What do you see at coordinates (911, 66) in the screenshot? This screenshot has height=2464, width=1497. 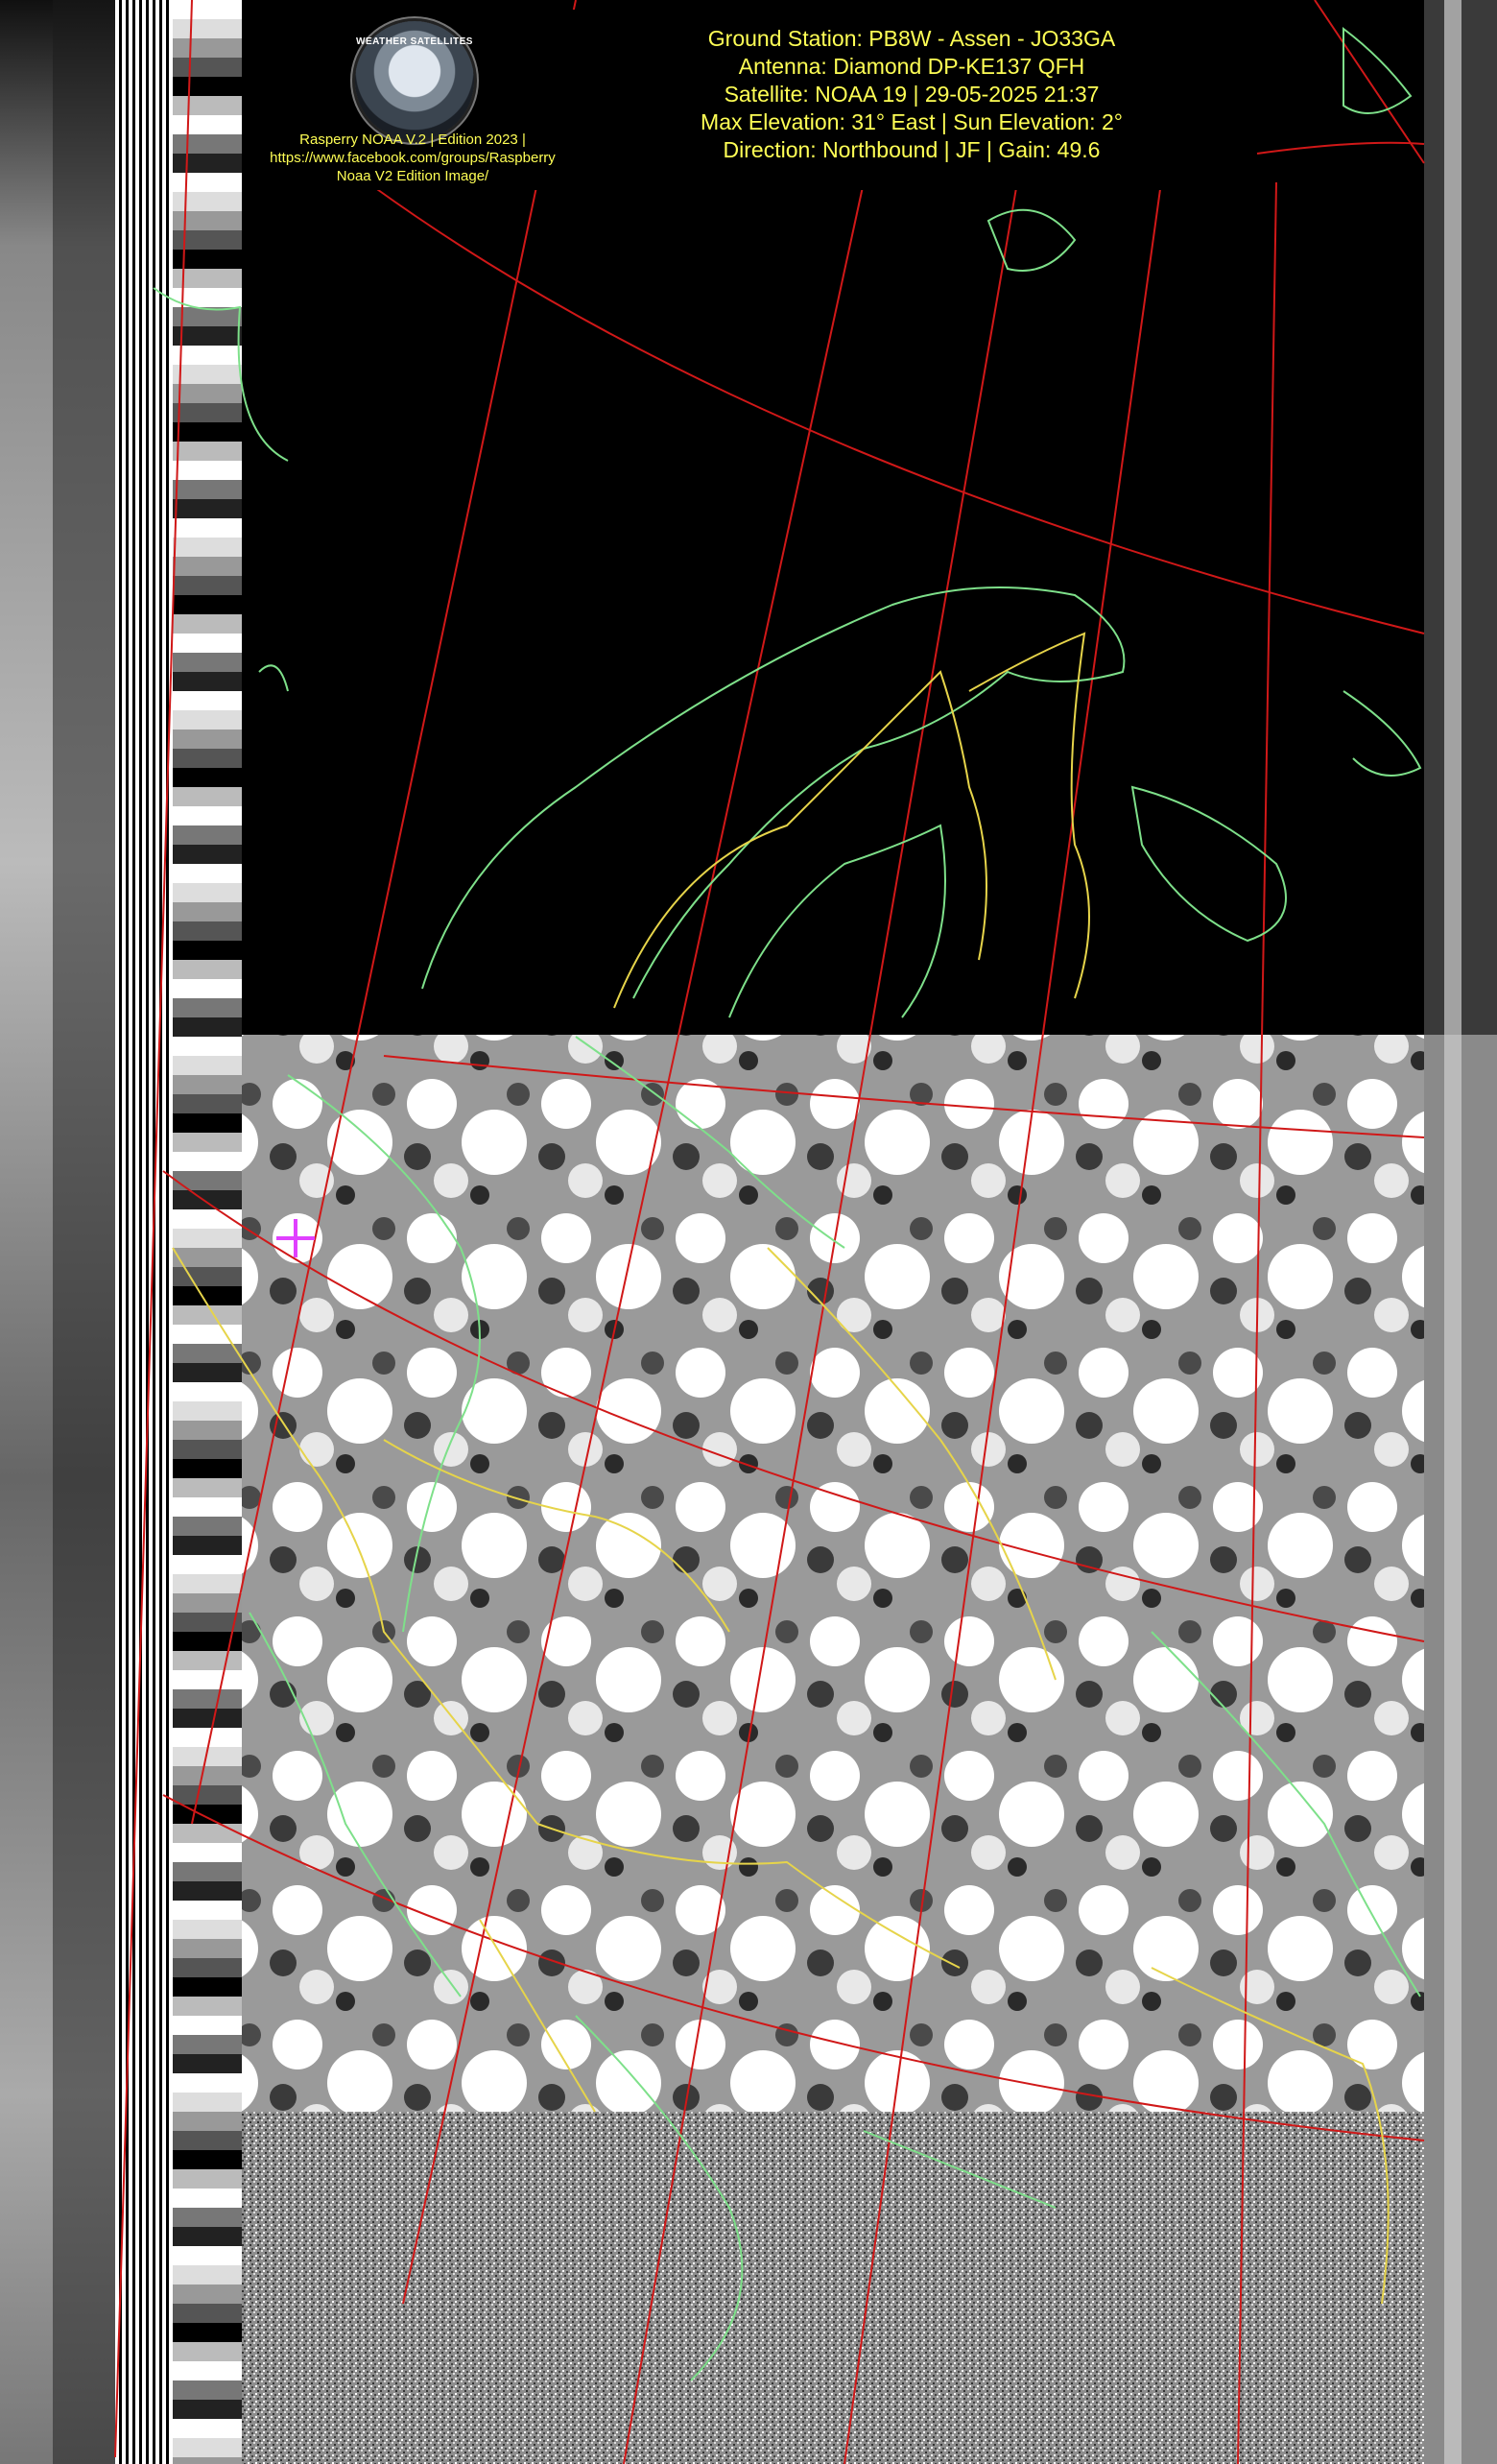 I see `antenna-line: Antenna: Diamond DP-KE137 QFH` at bounding box center [911, 66].